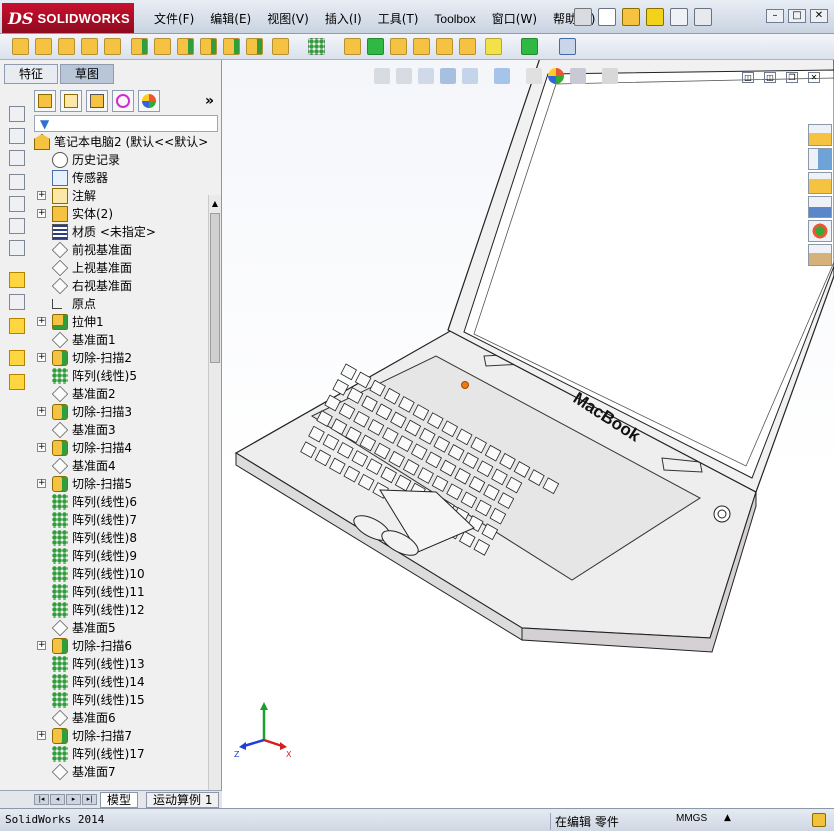 The image size is (834, 831). What do you see at coordinates (231, 46) in the screenshot?
I see `lofted-cut-icon` at bounding box center [231, 46].